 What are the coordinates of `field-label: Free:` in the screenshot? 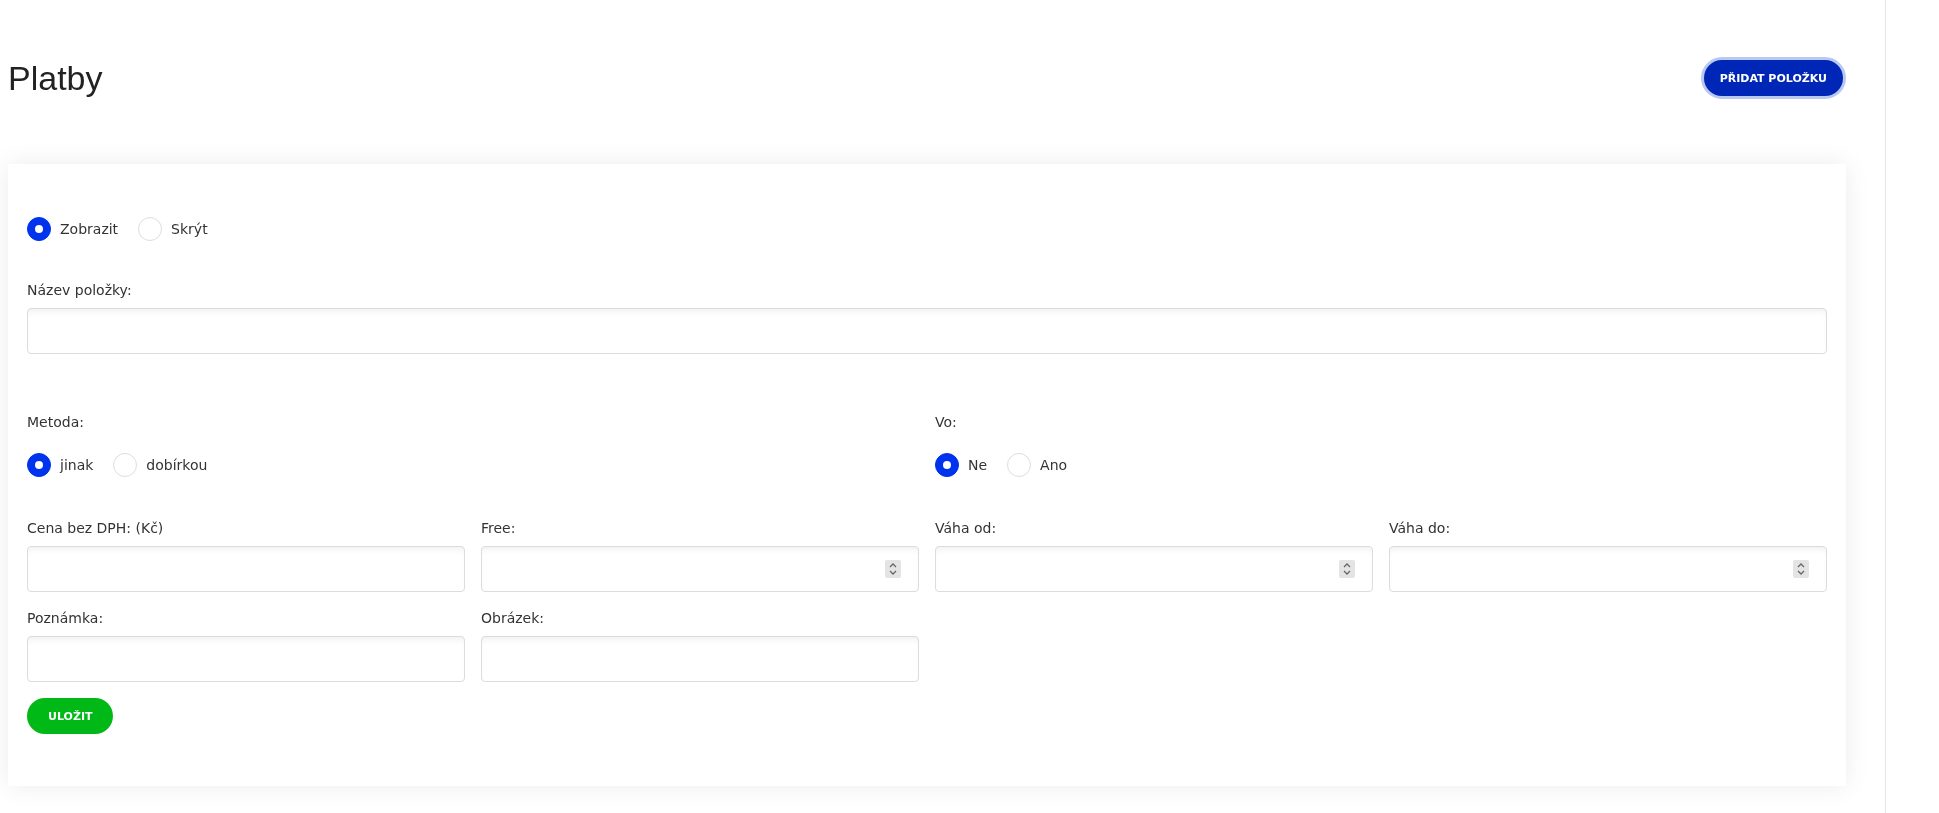 It's located at (499, 528).